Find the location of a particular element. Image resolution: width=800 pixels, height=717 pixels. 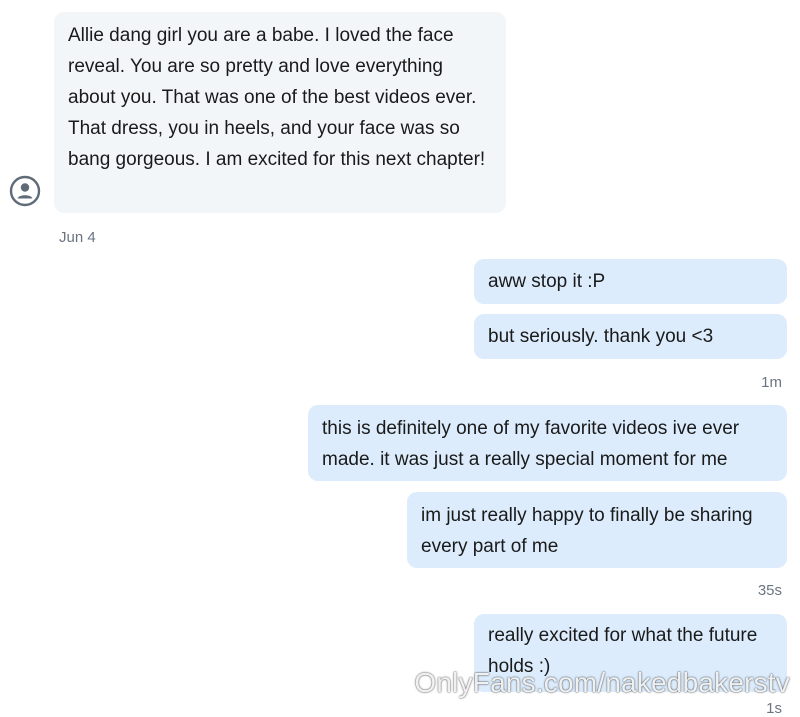

outgoing-message: aww stop it :P is located at coordinates (630, 281).